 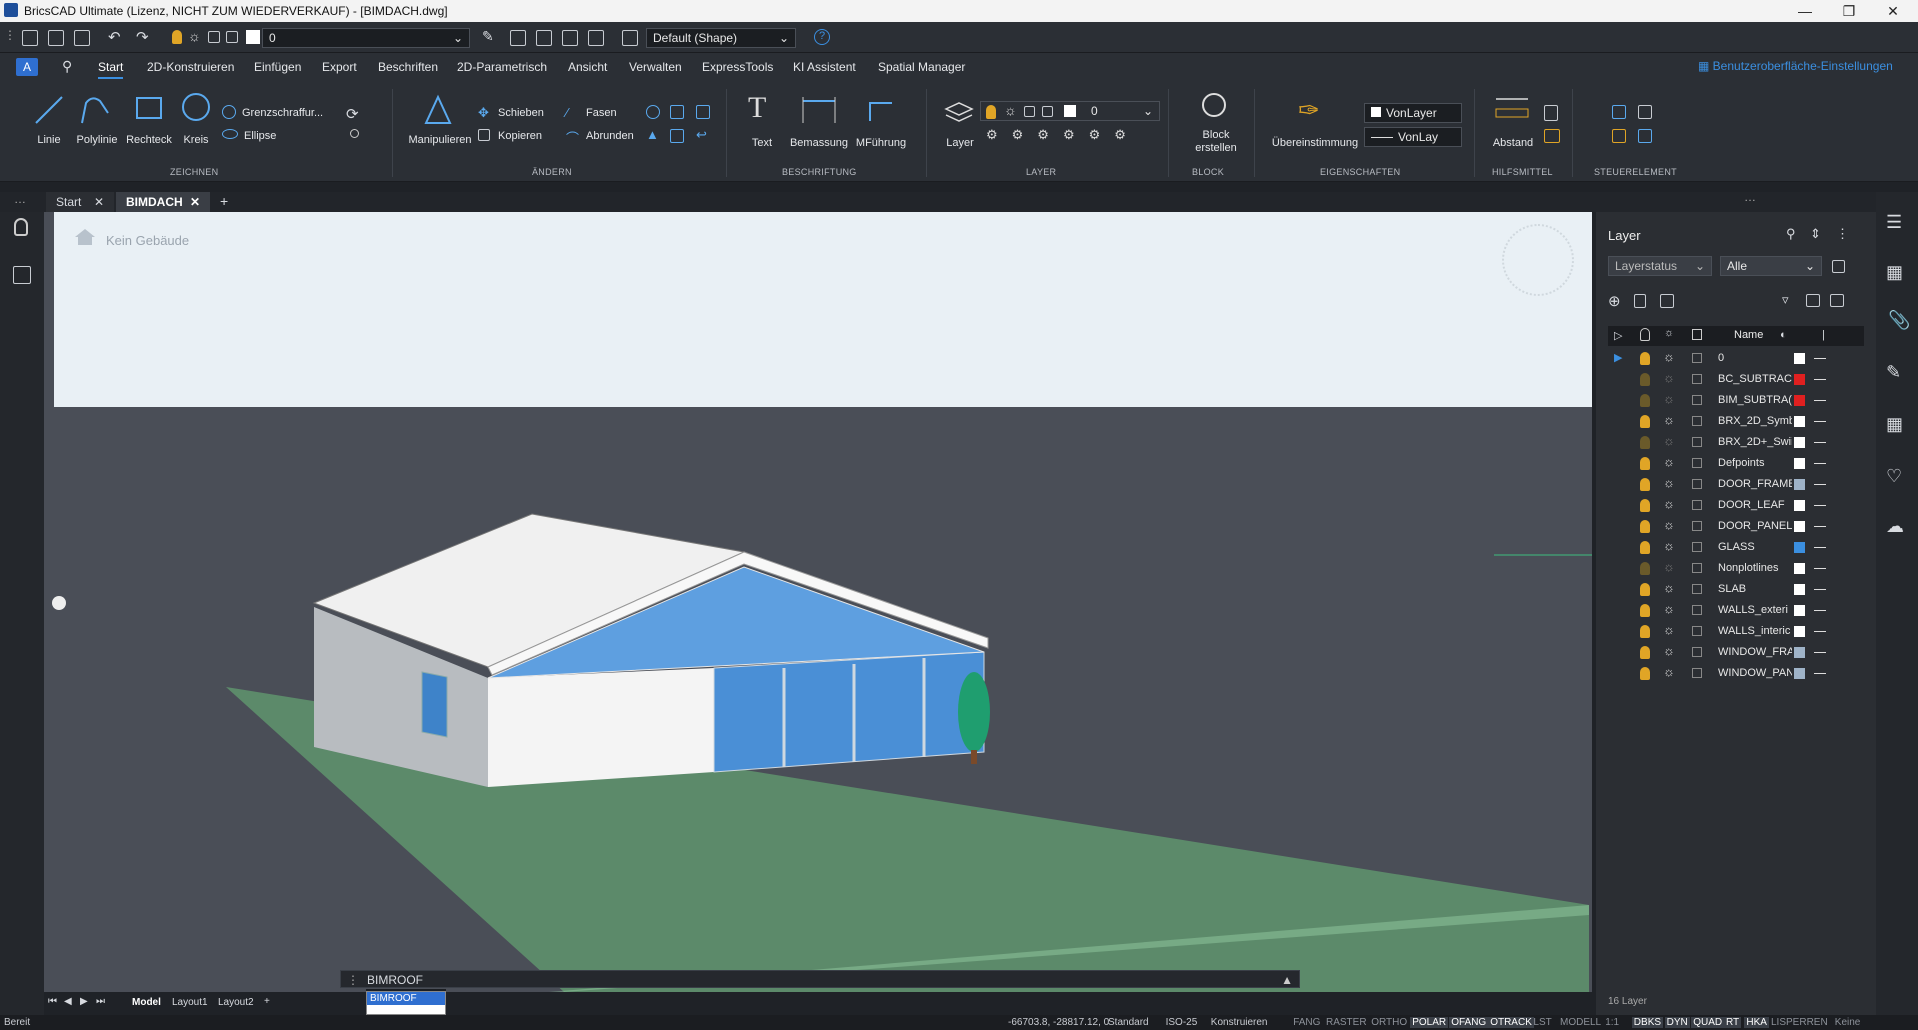 What do you see at coordinates (701, 135) in the screenshot?
I see `offset-icon: ↩` at bounding box center [701, 135].